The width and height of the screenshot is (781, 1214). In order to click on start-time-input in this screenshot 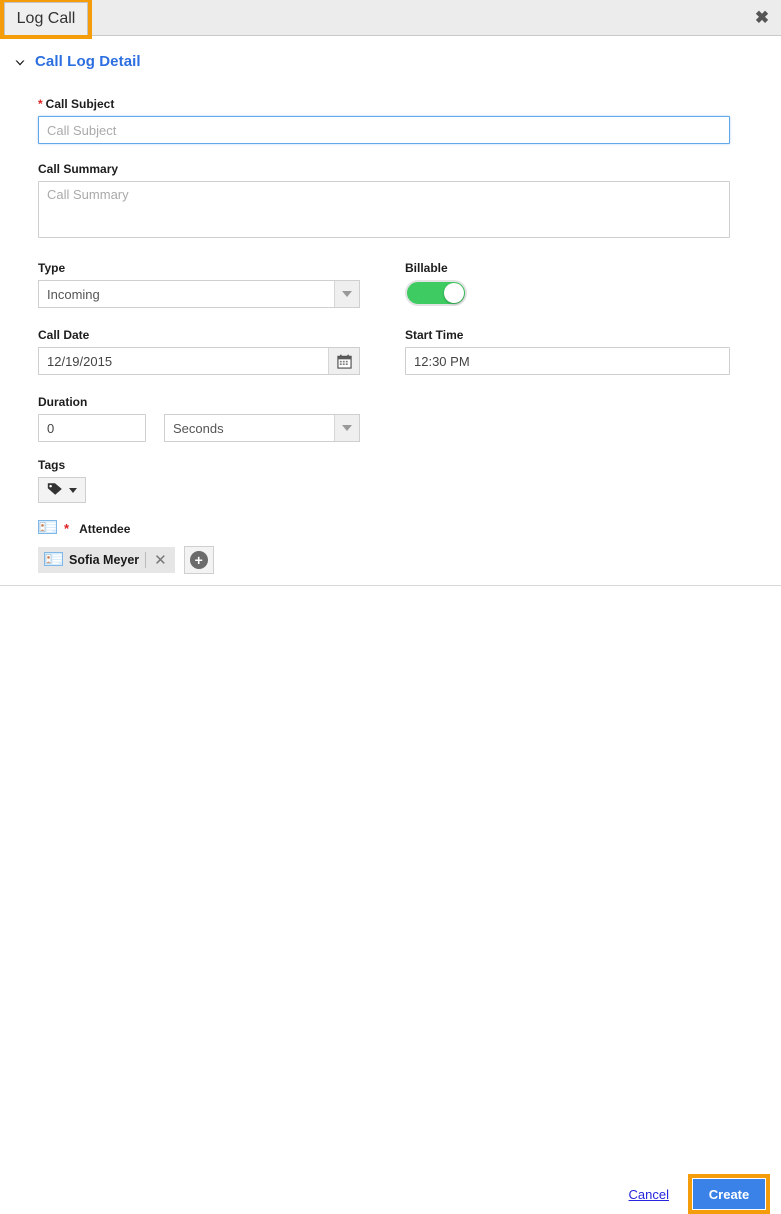, I will do `click(567, 361)`.